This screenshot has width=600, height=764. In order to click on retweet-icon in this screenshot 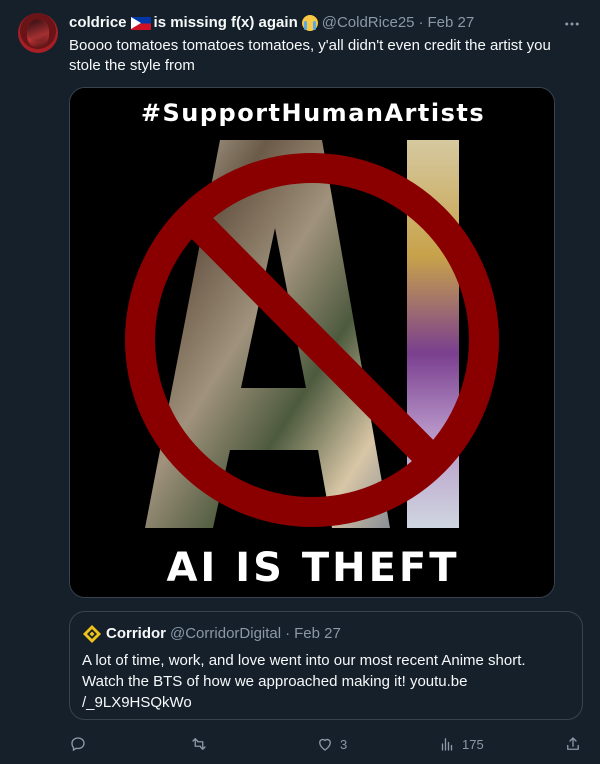, I will do `click(199, 744)`.